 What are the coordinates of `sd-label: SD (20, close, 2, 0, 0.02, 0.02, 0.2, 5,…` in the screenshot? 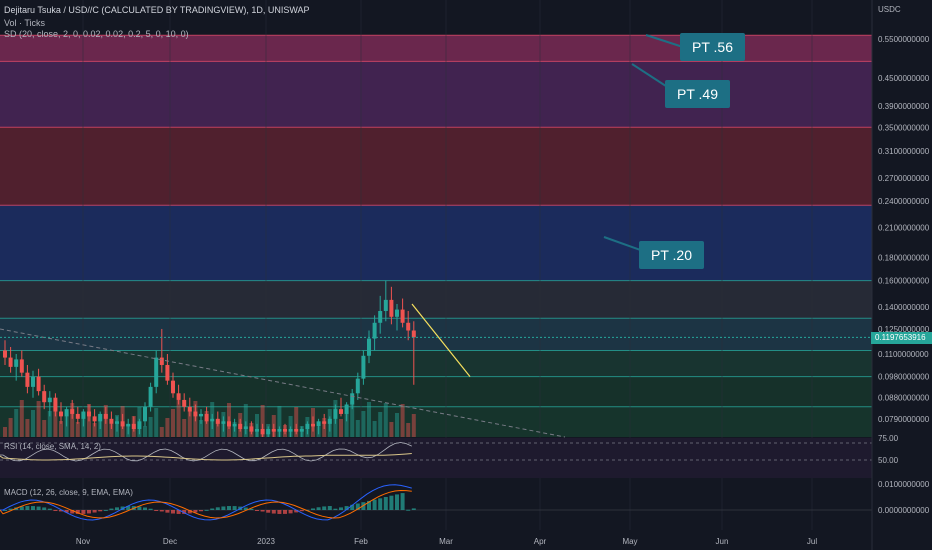 It's located at (96, 34).